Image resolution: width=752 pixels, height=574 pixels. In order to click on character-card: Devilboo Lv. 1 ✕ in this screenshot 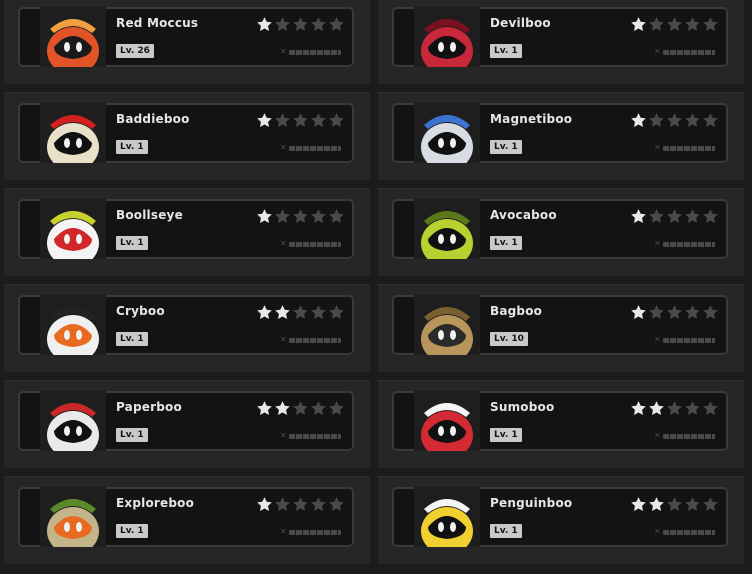, I will do `click(561, 42)`.